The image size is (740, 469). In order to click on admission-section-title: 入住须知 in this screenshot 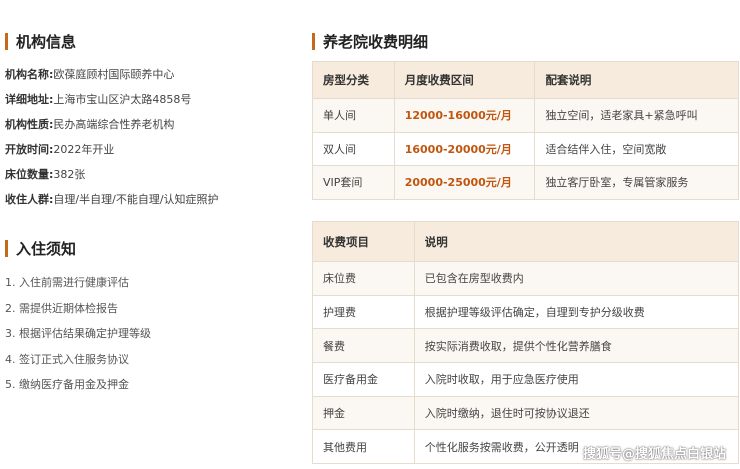, I will do `click(40, 248)`.